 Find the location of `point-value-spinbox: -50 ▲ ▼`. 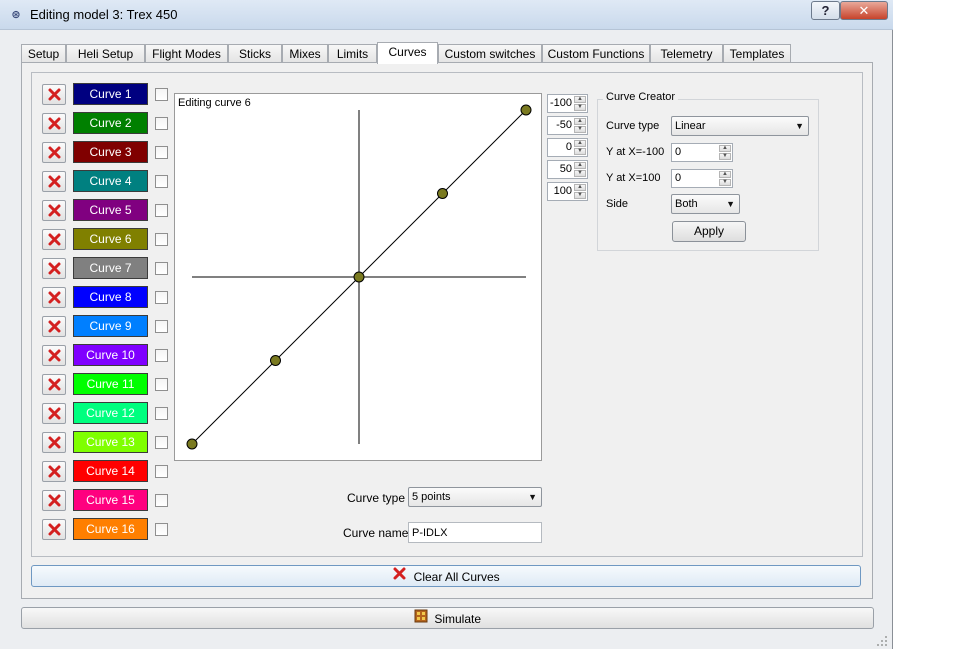

point-value-spinbox: -50 ▲ ▼ is located at coordinates (567, 125).